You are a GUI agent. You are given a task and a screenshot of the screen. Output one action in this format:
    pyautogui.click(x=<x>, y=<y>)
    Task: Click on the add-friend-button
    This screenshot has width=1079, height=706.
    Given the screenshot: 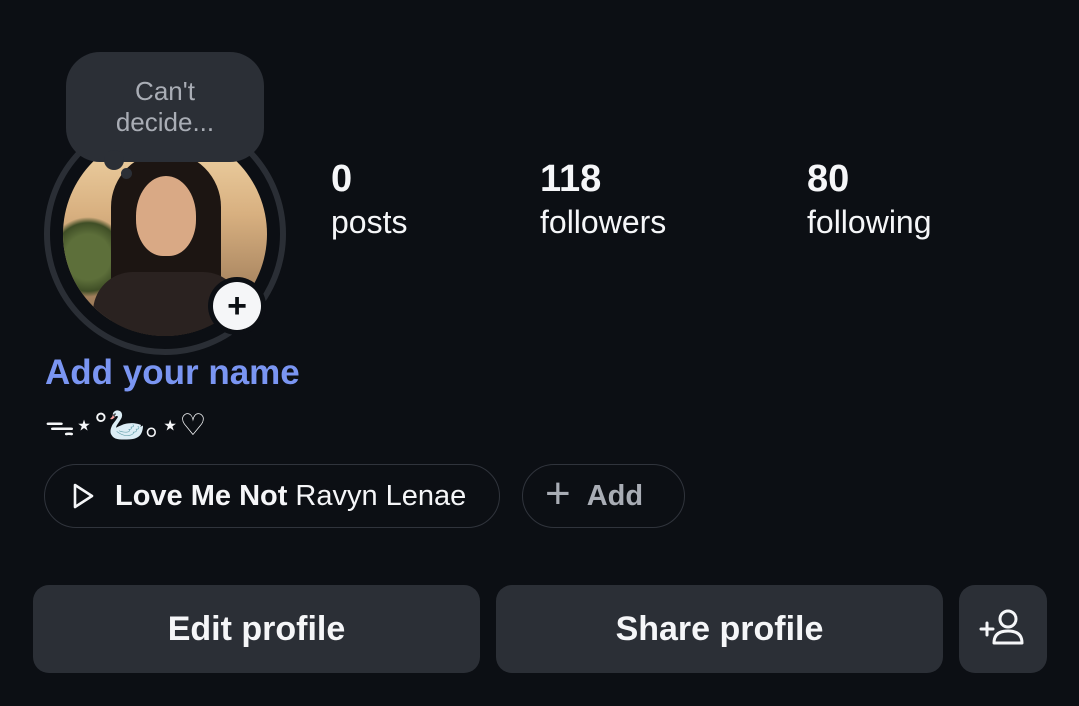 What is the action you would take?
    pyautogui.click(x=1003, y=629)
    